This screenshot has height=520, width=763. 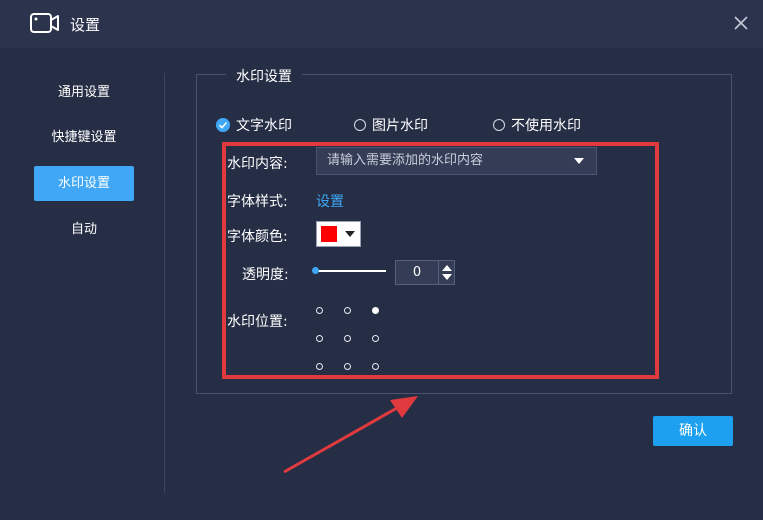 I want to click on watermark-content-select: 请输入需要添加的水印内容, so click(x=456, y=161).